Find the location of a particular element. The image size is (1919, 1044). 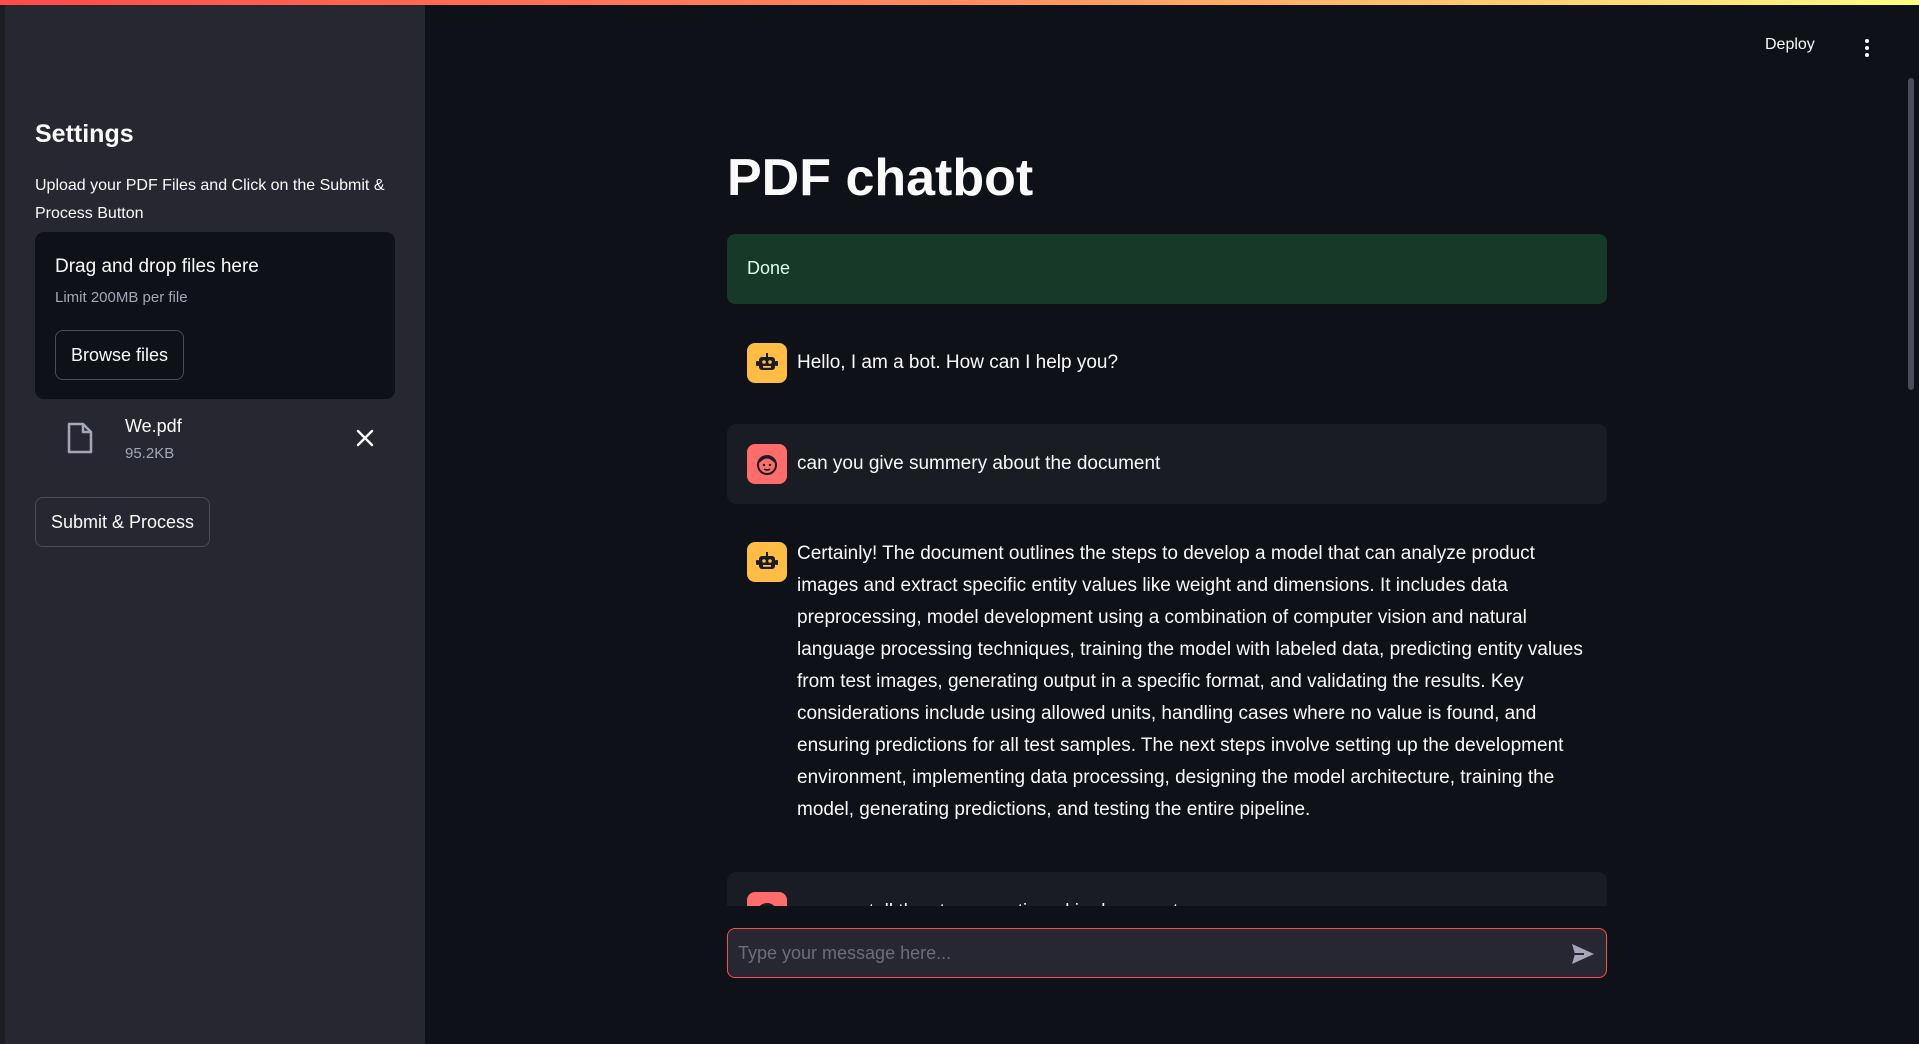

file-size: 95.2KB is located at coordinates (150, 453).